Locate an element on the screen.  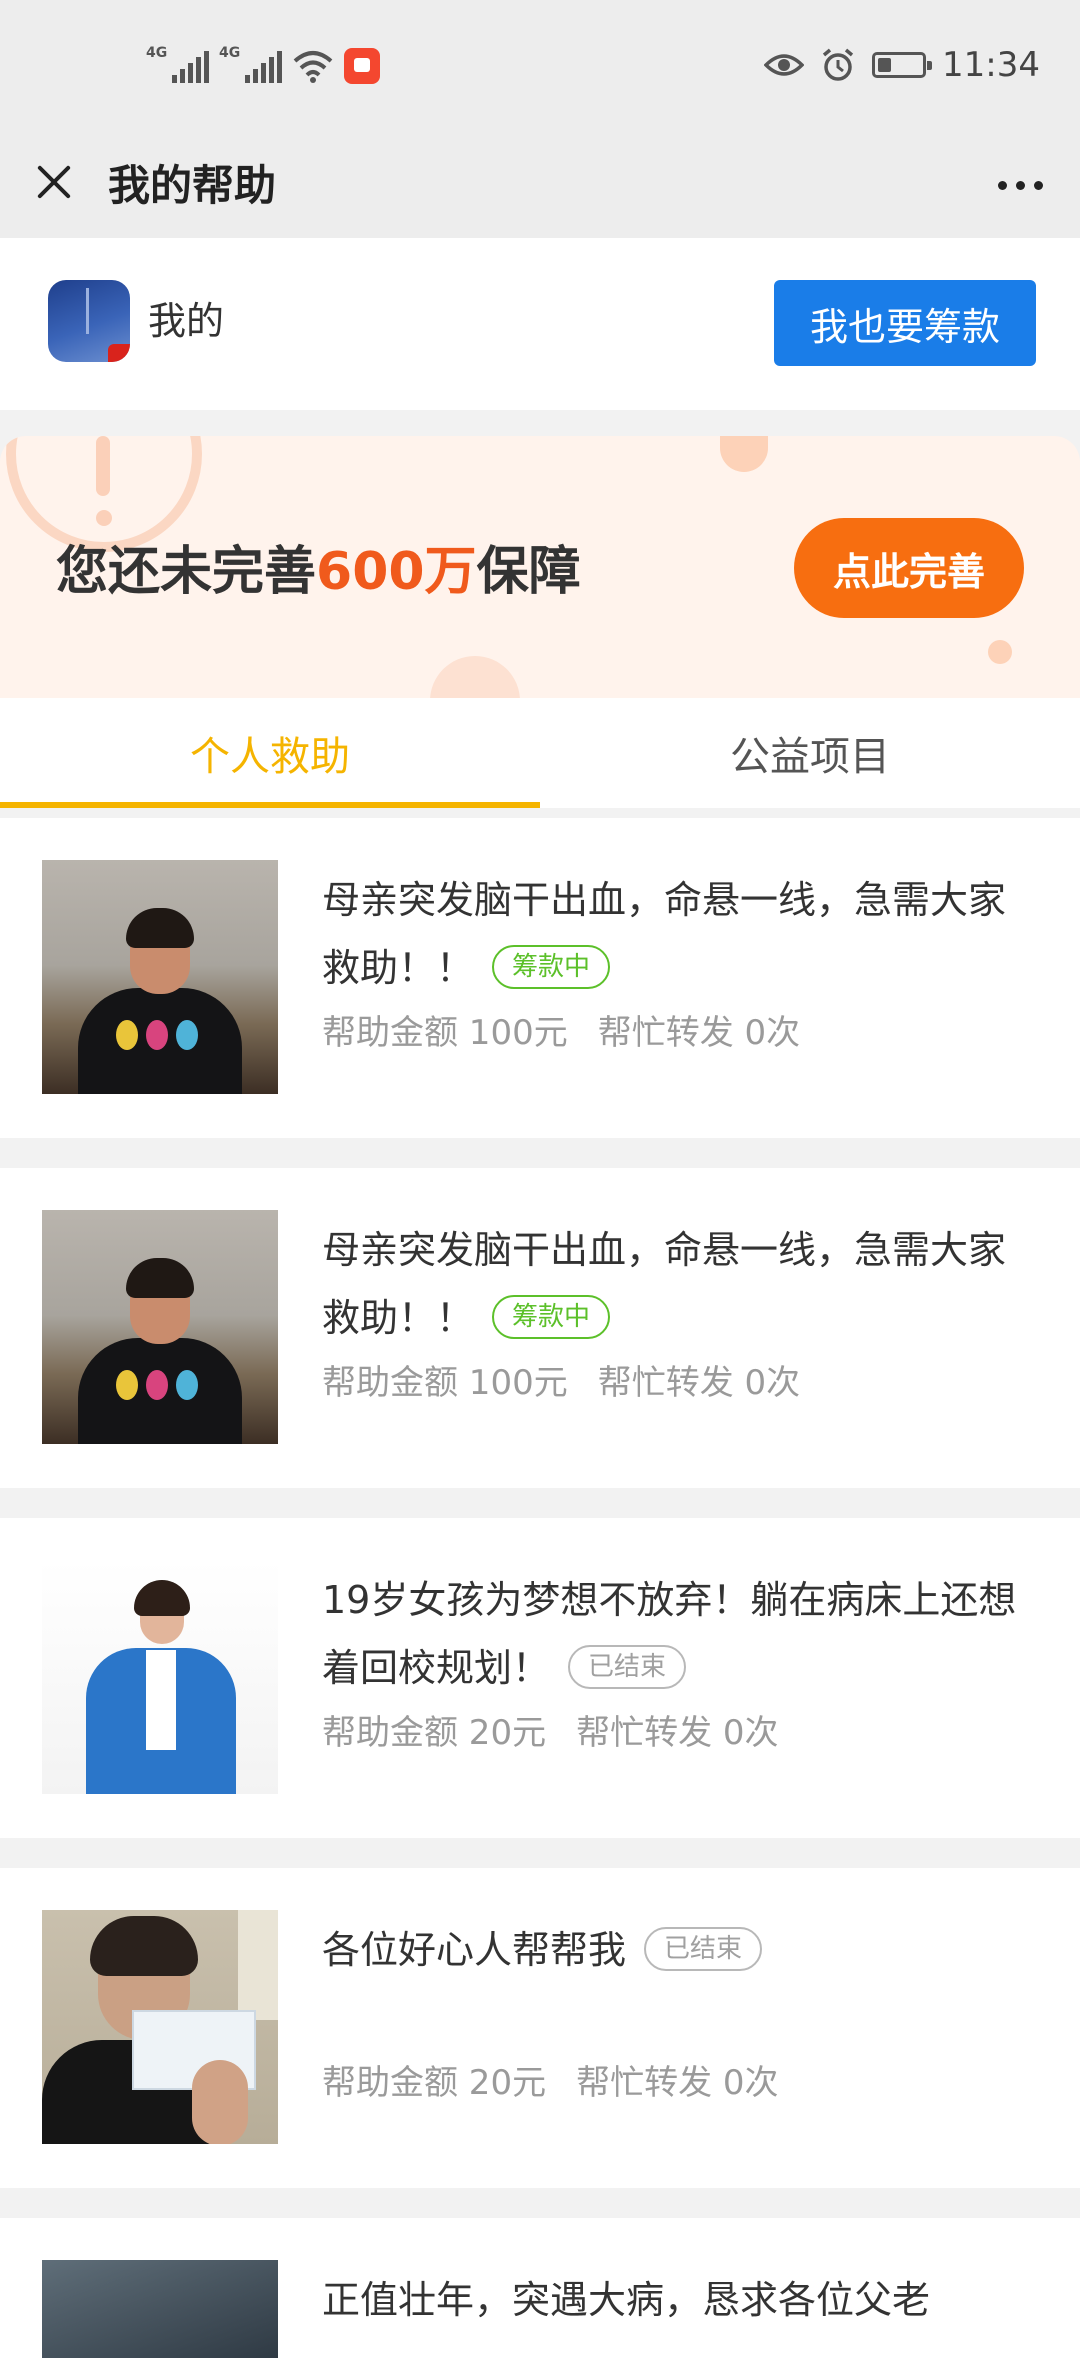
banner-message: 您还未完善600万保障 is located at coordinates (318, 572).